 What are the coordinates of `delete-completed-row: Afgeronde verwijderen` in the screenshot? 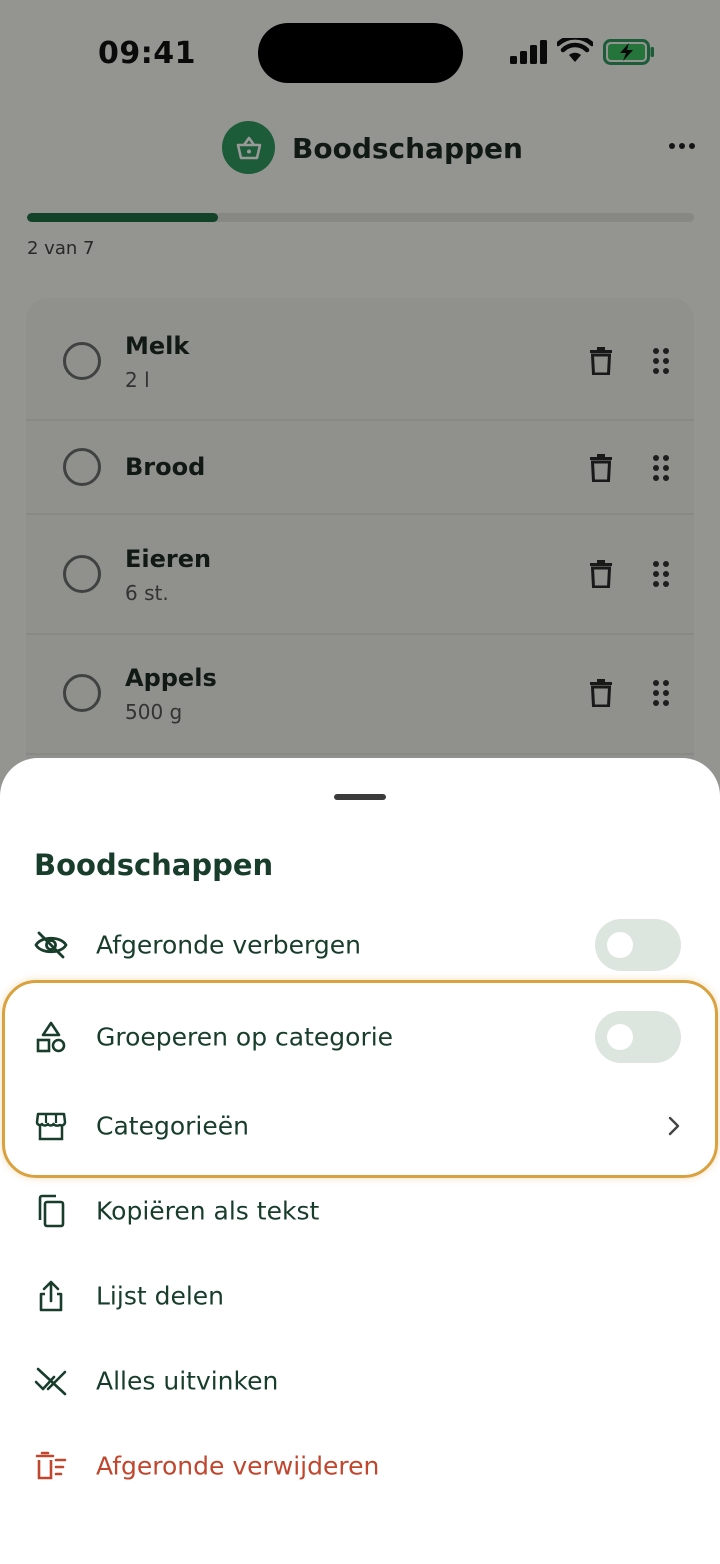 It's located at (360, 1466).